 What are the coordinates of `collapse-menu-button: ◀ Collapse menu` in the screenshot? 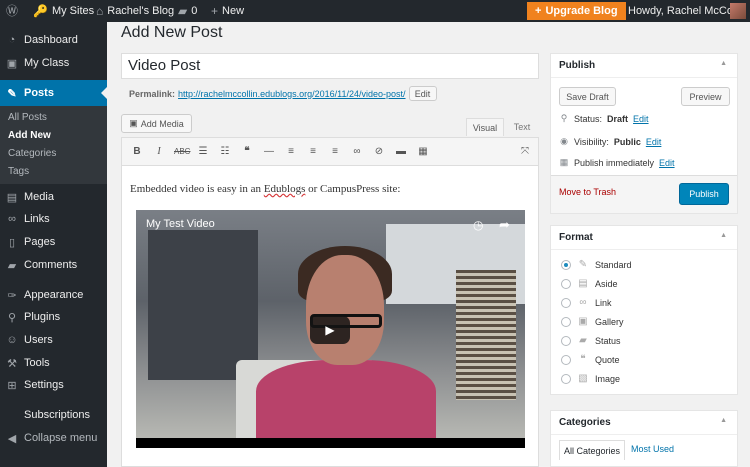 It's located at (53, 438).